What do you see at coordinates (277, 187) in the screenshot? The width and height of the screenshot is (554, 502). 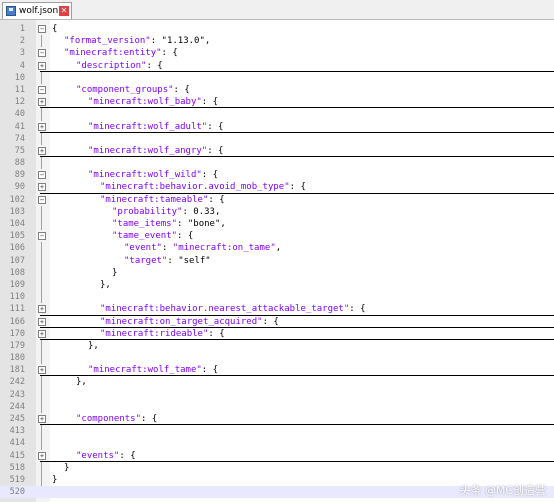 I see `code-line: 90 "minecraft:behavior.avoid_mob_type": {` at bounding box center [277, 187].